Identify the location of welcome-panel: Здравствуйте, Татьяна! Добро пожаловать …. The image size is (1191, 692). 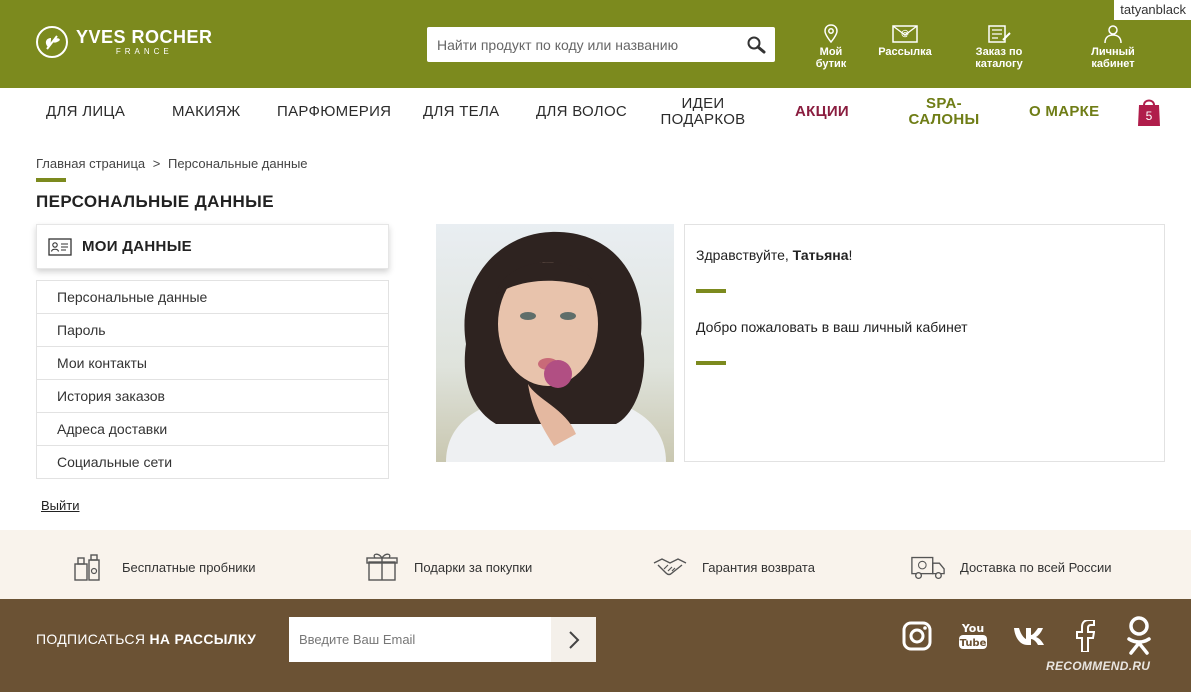
(924, 343).